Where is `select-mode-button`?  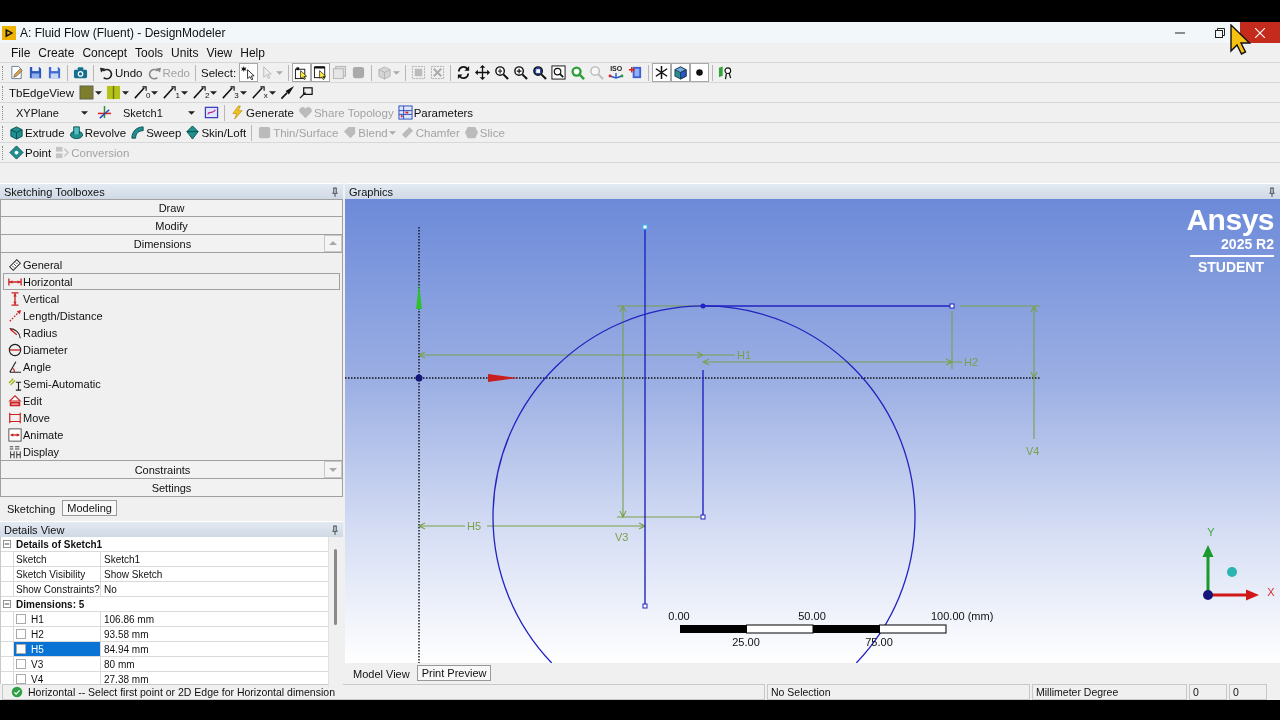 select-mode-button is located at coordinates (249, 72).